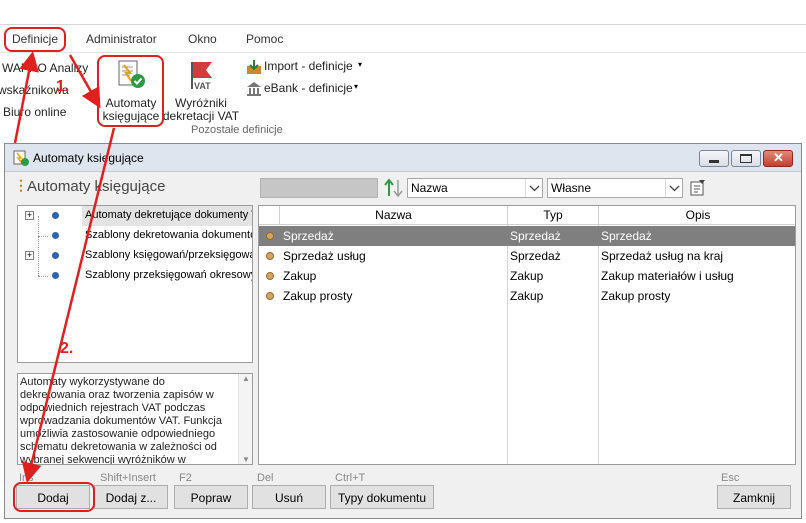 Image resolution: width=806 pixels, height=523 pixels. Describe the element at coordinates (571, 188) in the screenshot. I see `filter-value: Własne` at that location.